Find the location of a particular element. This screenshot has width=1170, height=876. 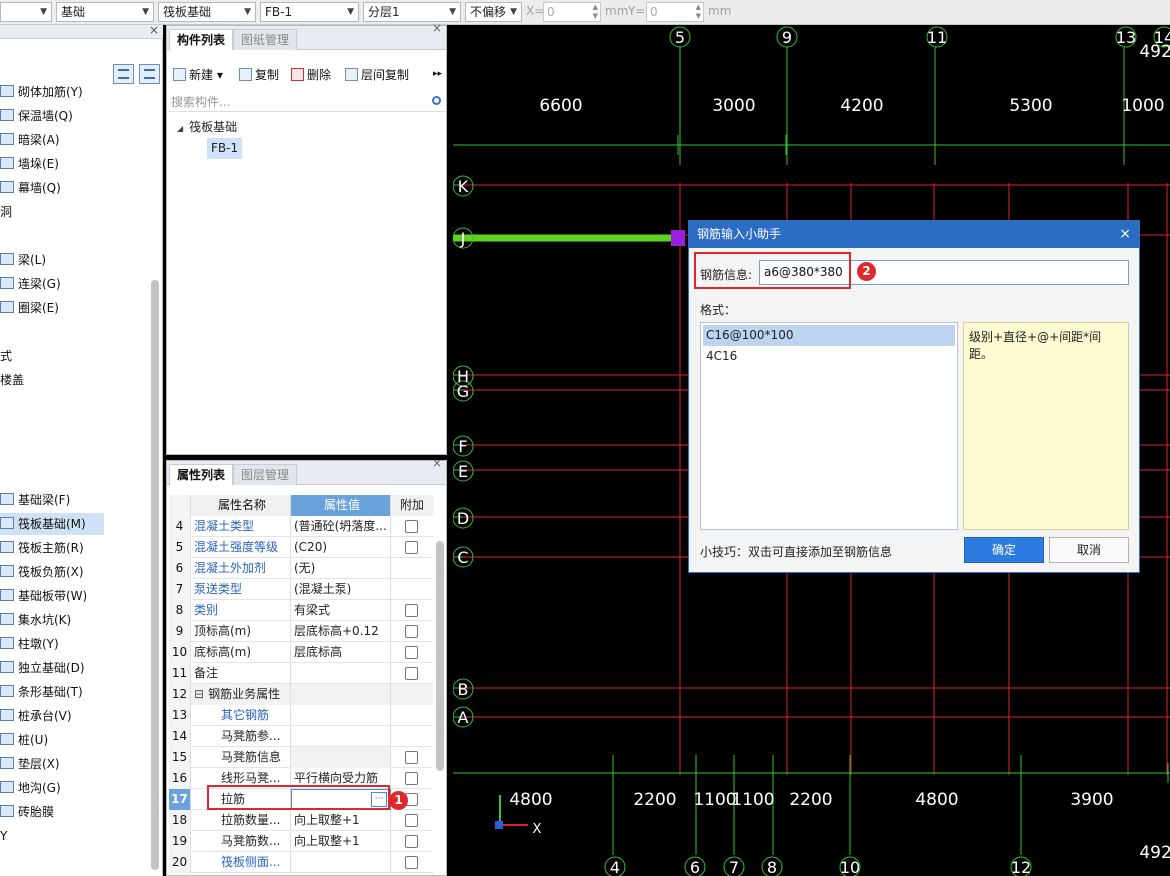

grid-view-button is located at coordinates (149, 74).